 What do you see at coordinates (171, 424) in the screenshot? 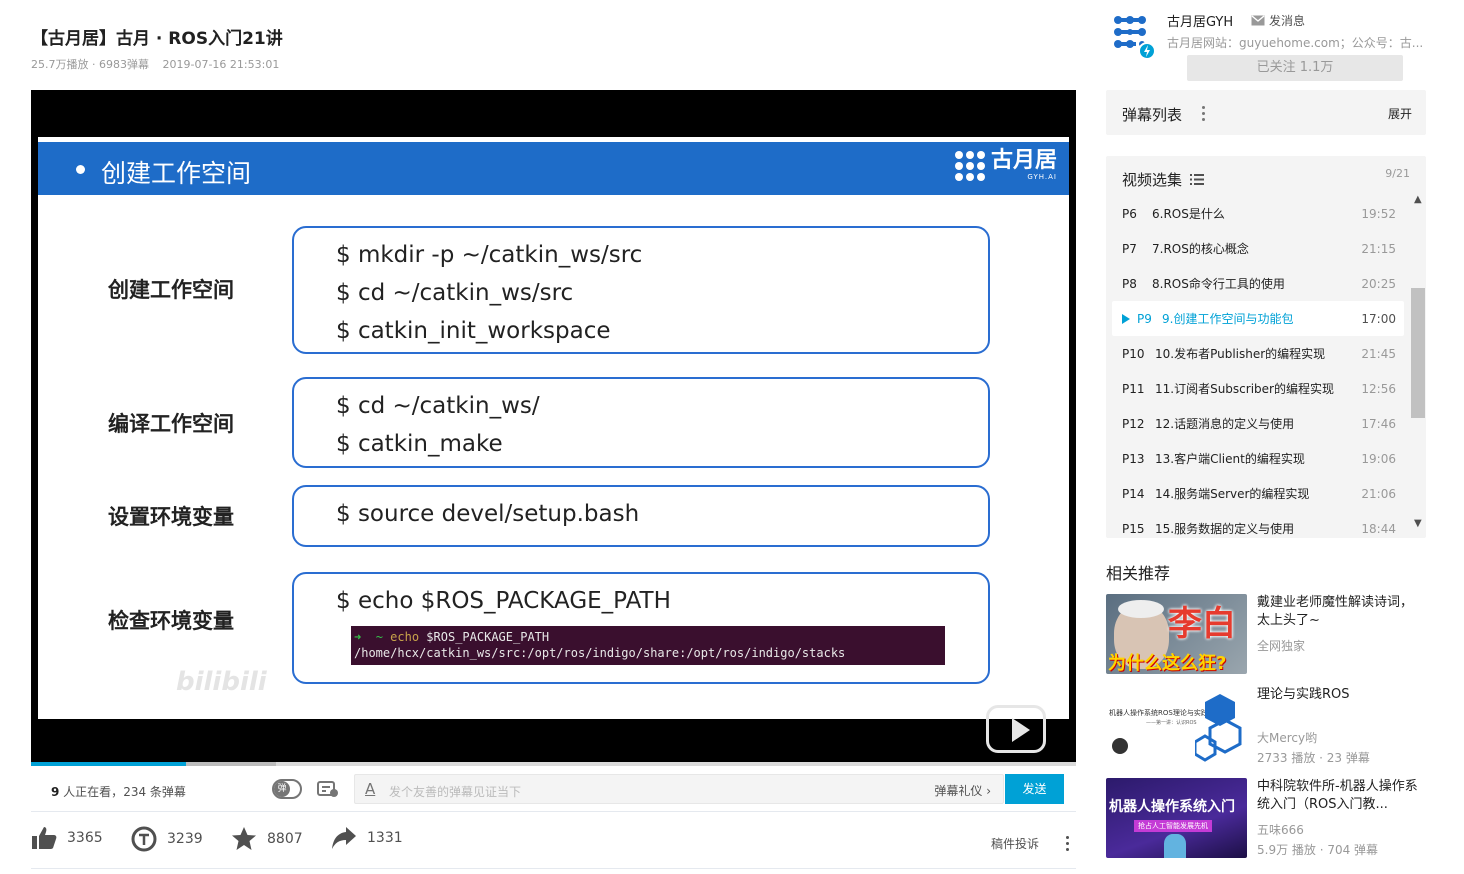
I see `row-label-build: 编译工作空间` at bounding box center [171, 424].